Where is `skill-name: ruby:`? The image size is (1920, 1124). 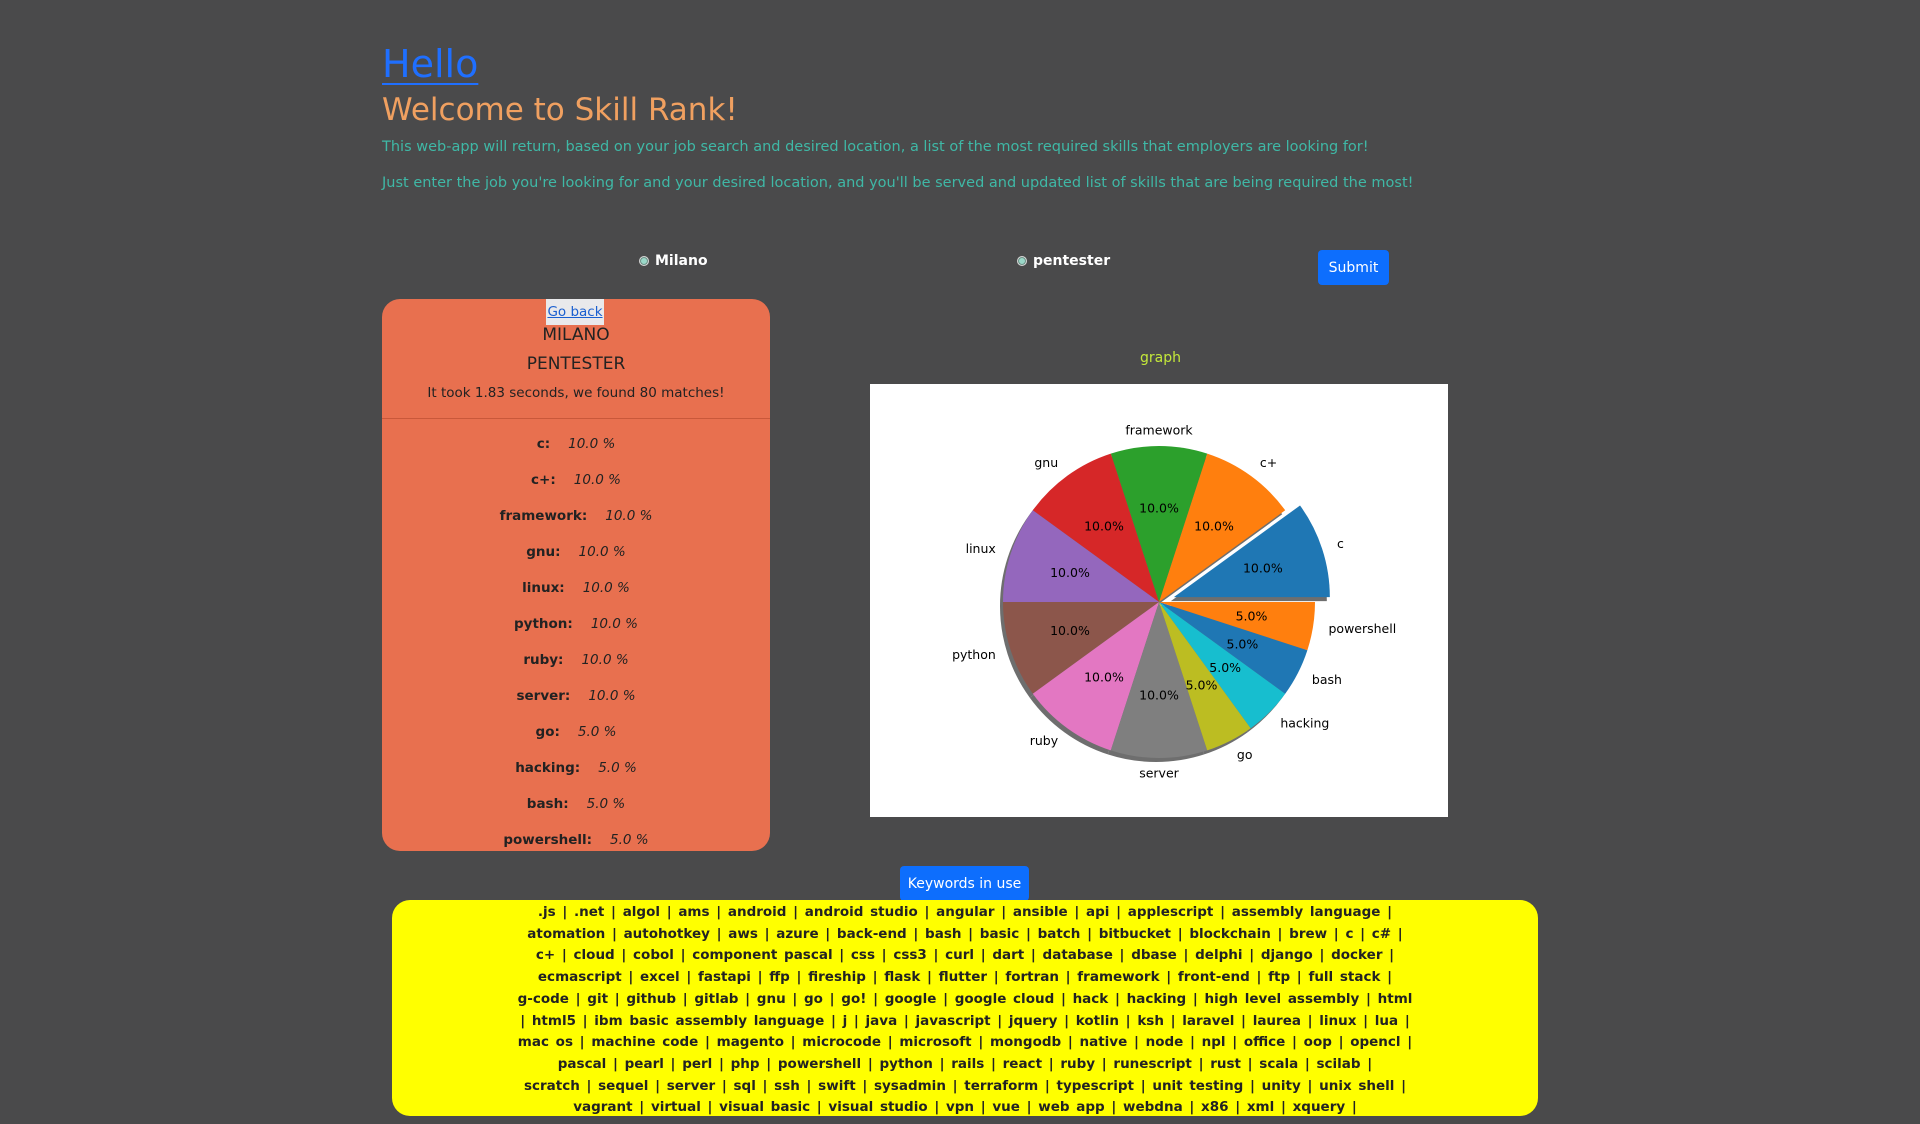
skill-name: ruby: is located at coordinates (543, 660).